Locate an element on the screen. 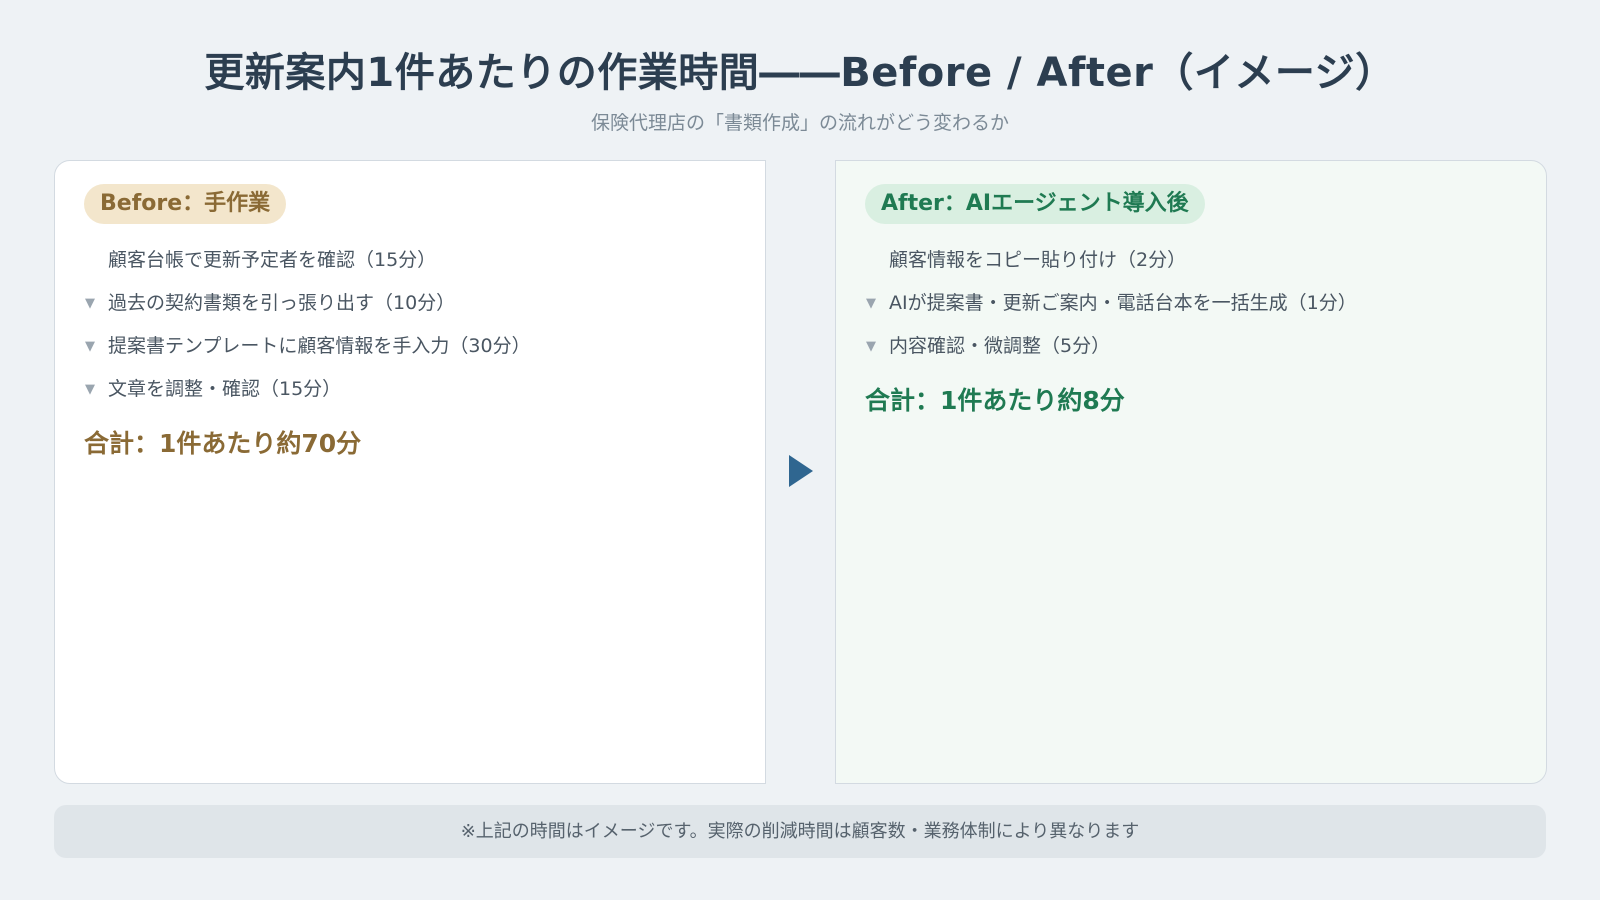  page-subtitle: 保険代理店の「書類作成」の流れがどう変わるか is located at coordinates (799, 123).